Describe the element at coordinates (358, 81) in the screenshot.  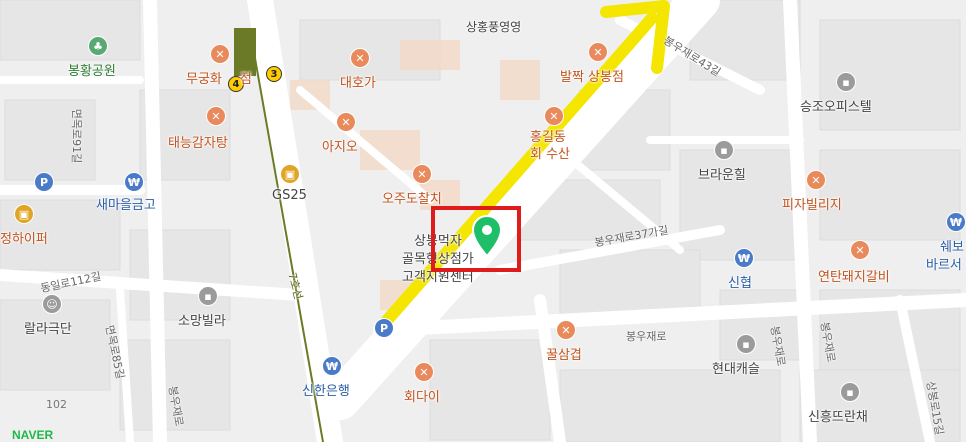
I see `poi-daehoga: 대호가` at that location.